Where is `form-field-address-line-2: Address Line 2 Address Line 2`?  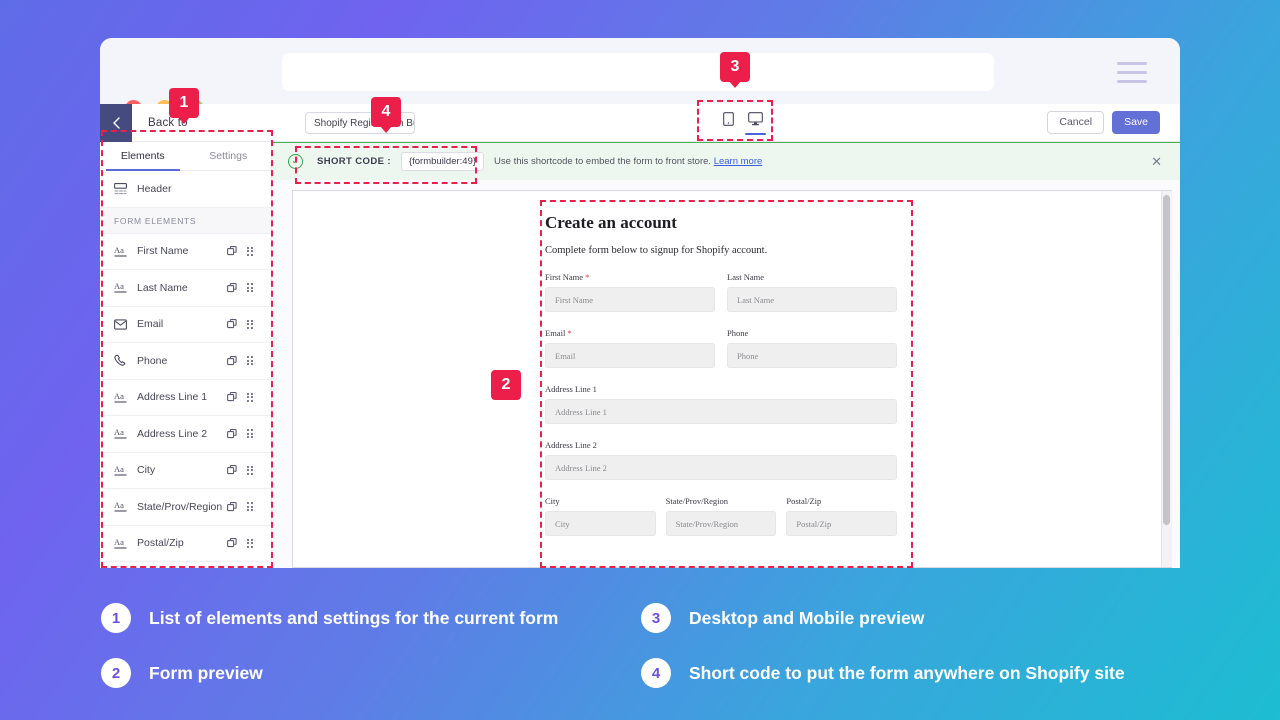 form-field-address-line-2: Address Line 2 Address Line 2 is located at coordinates (721, 460).